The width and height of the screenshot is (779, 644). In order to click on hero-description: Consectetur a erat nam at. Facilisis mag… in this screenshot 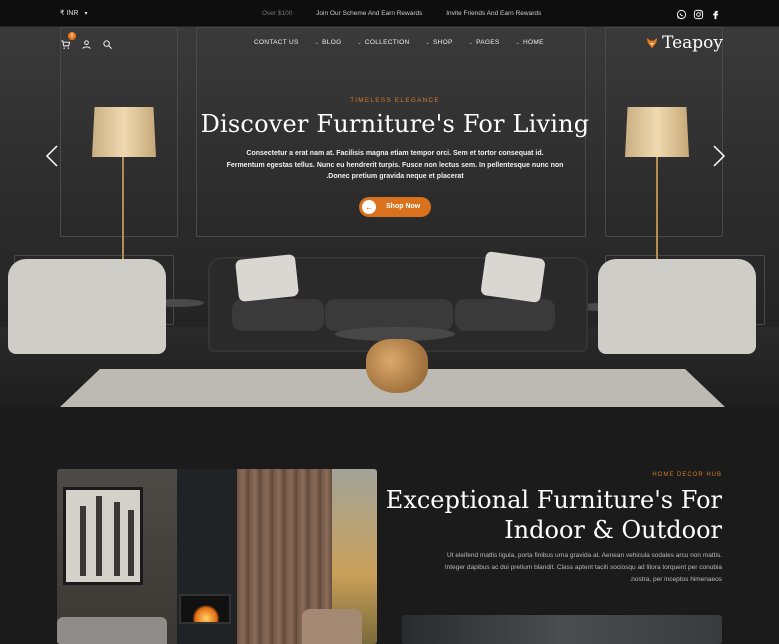, I will do `click(395, 165)`.